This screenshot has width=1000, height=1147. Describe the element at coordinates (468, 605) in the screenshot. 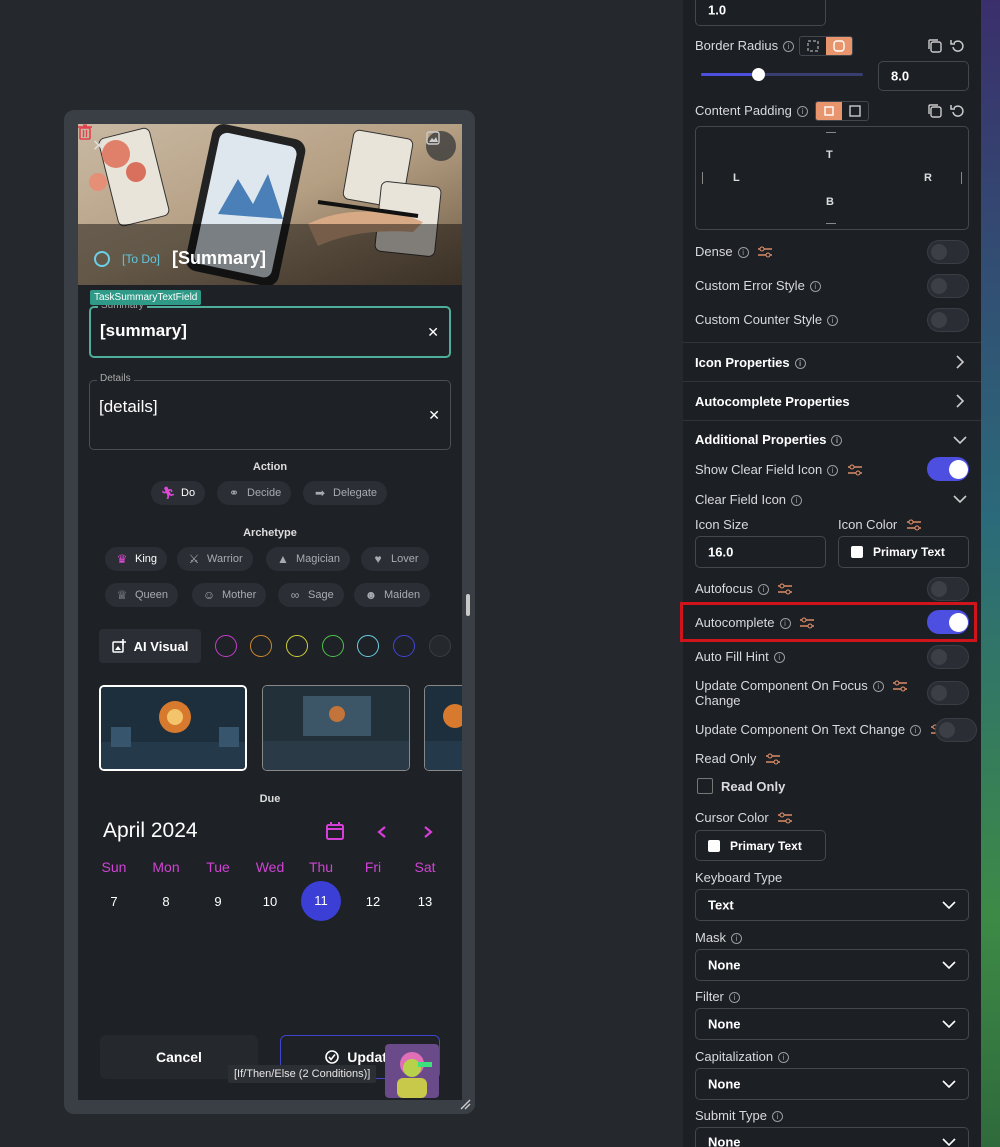

I see `preview-scrollbar` at that location.